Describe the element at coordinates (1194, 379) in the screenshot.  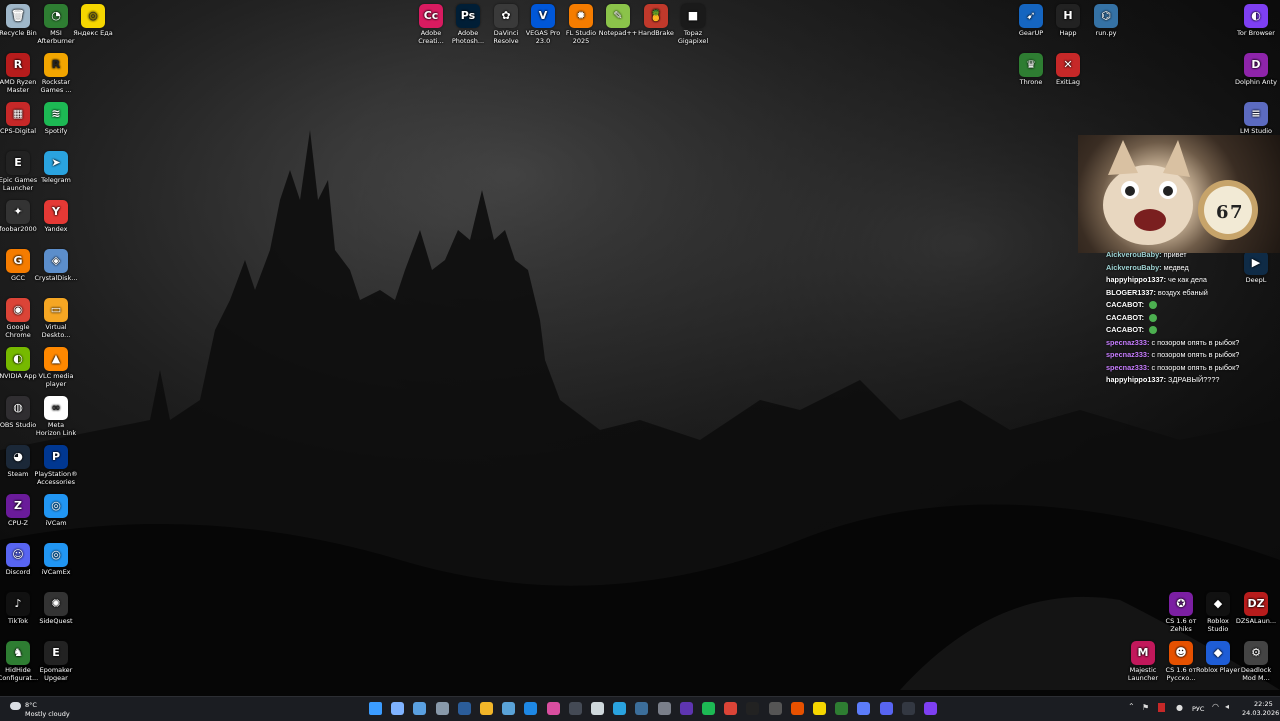
I see `chat-text: ЗДРАВЫЙ????` at that location.